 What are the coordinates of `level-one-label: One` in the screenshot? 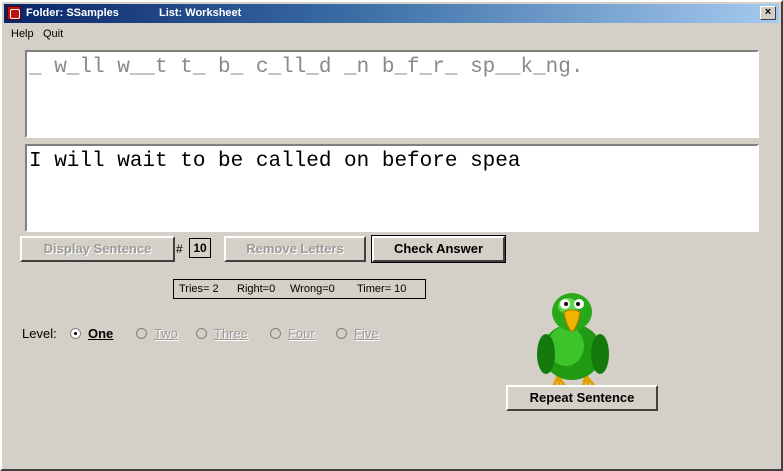 It's located at (100, 333).